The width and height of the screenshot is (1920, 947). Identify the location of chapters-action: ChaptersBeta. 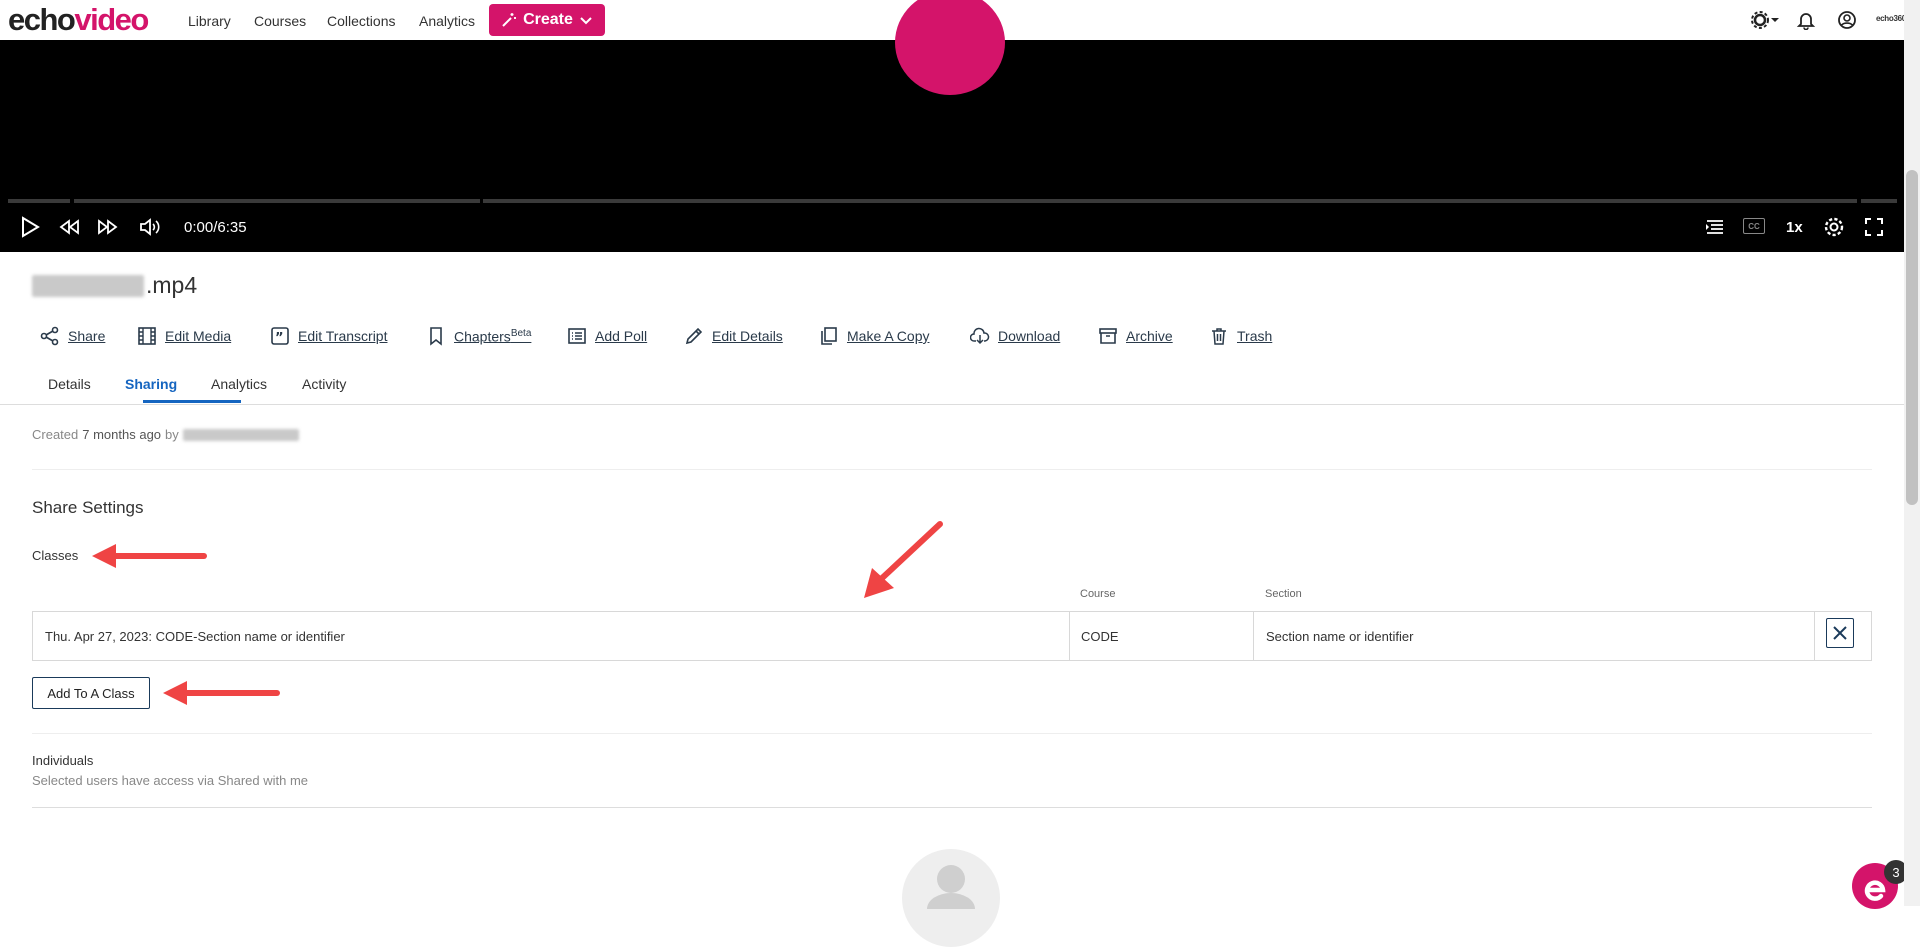
(478, 336).